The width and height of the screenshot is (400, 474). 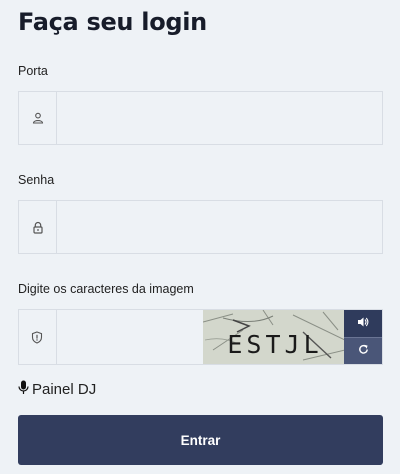 I want to click on port-label: Porta, so click(x=33, y=71).